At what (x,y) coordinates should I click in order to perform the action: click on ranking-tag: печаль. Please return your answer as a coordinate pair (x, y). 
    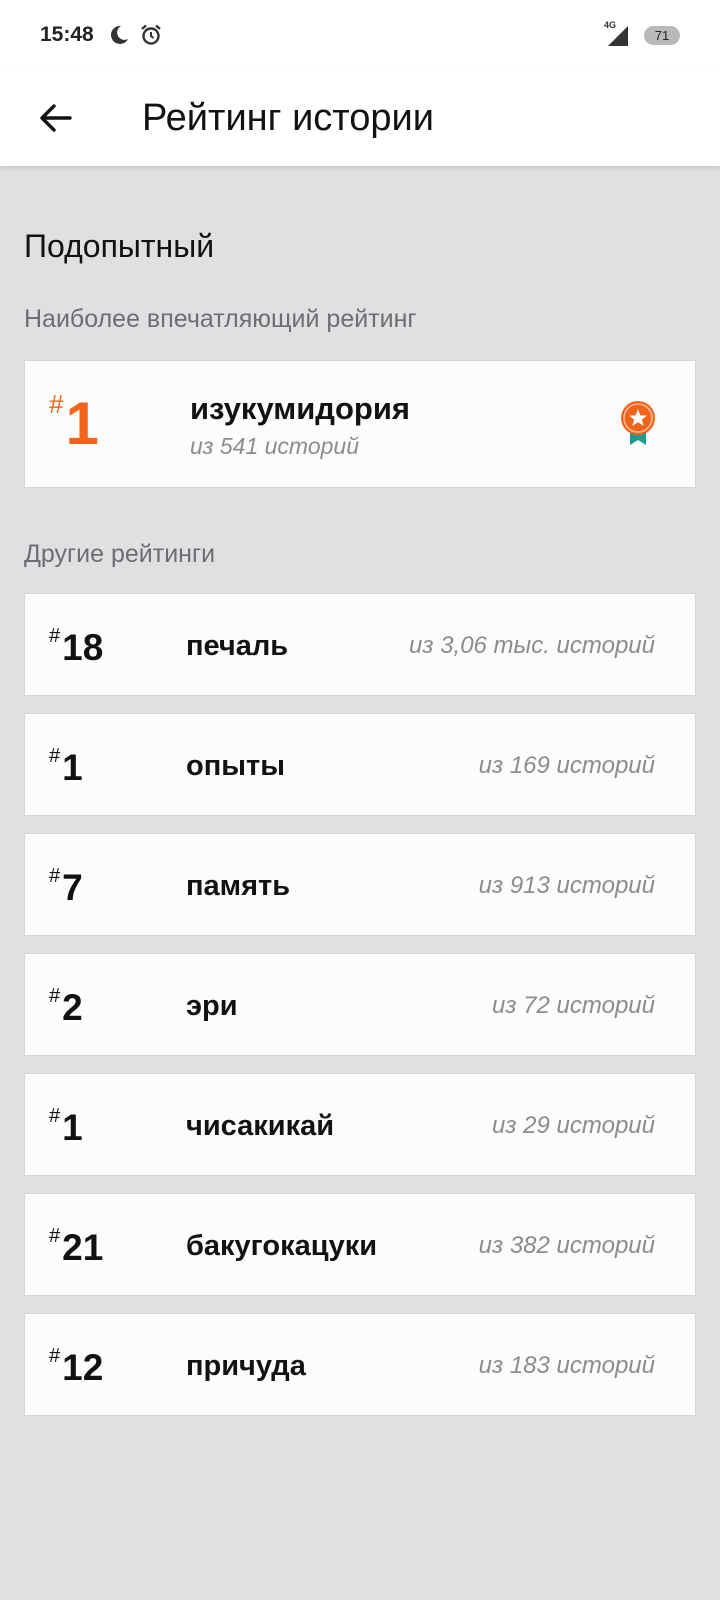
    Looking at the image, I should click on (237, 646).